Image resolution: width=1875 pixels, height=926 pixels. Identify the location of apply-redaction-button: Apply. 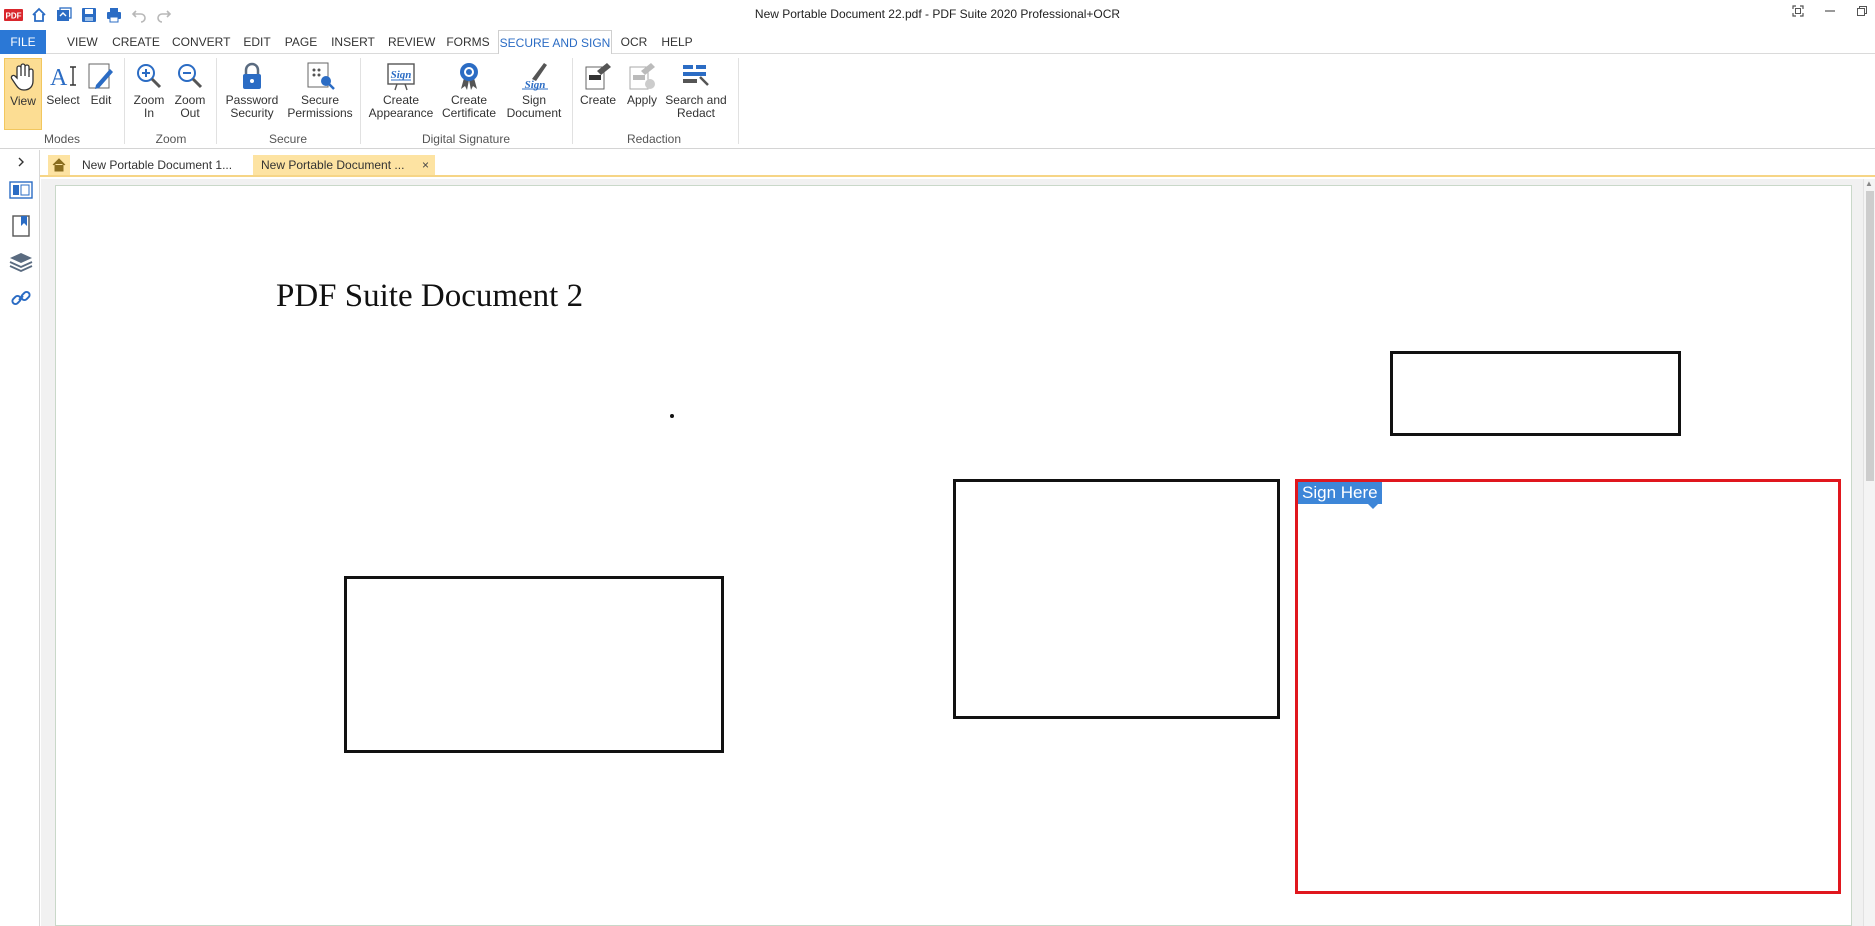
(642, 94).